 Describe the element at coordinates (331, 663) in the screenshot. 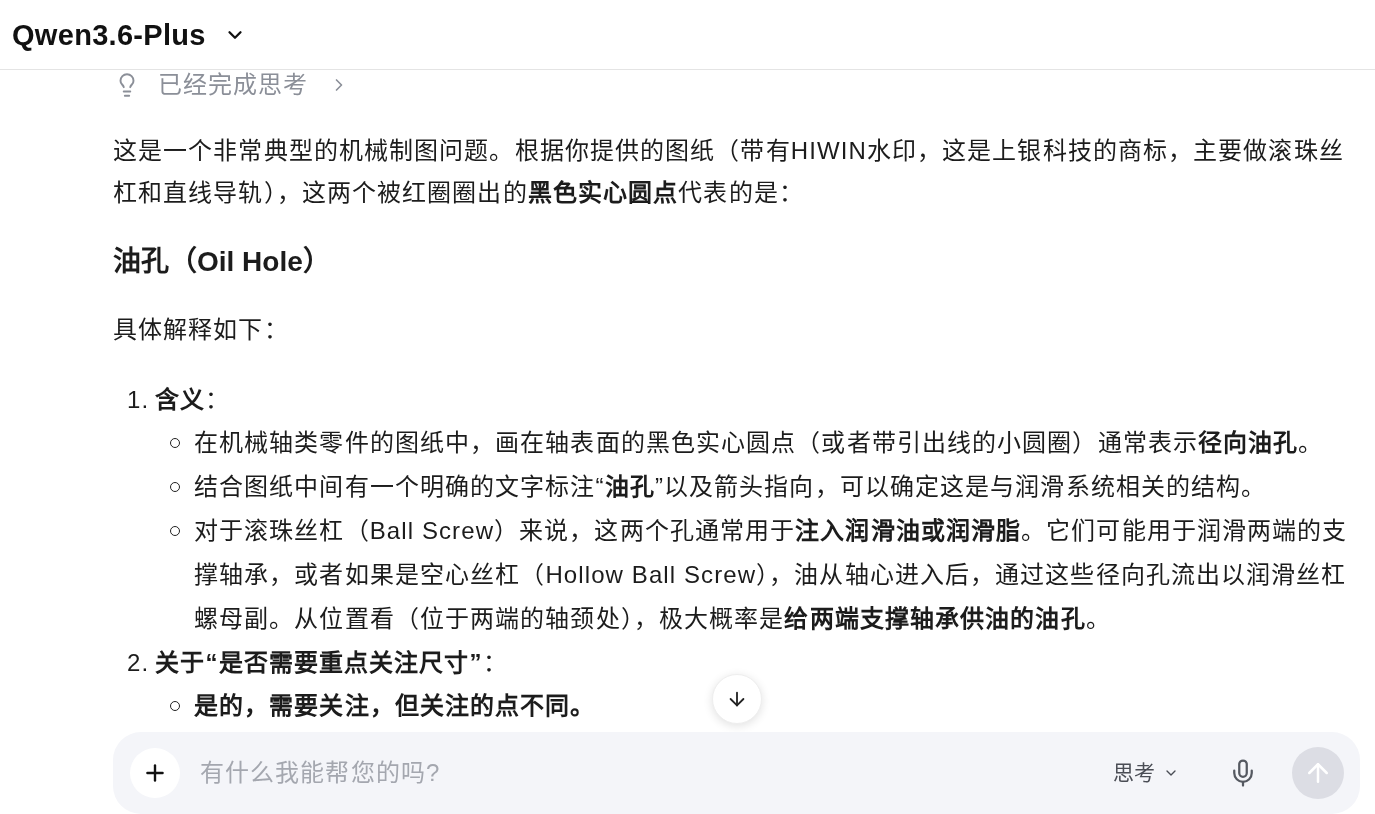

I see `list-item-title: 关于“是否需要重点关注尺寸”：` at that location.